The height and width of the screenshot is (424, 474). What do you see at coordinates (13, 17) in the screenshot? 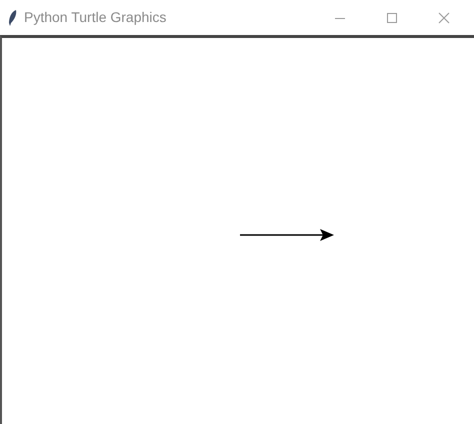
I see `feather-icon` at bounding box center [13, 17].